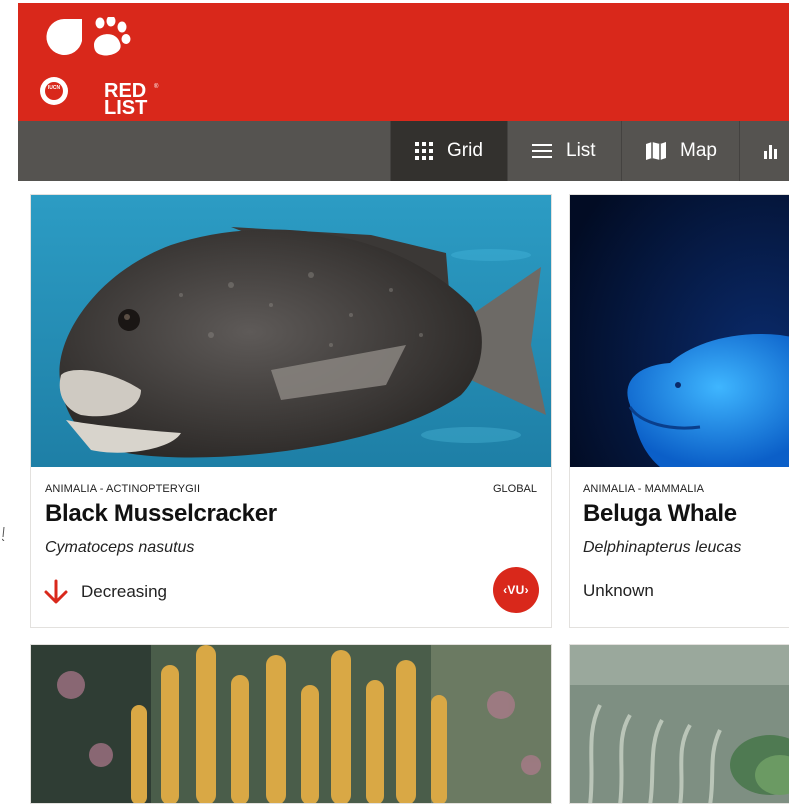 The height and width of the screenshot is (804, 789). Describe the element at coordinates (770, 152) in the screenshot. I see `bar-chart-icon` at that location.